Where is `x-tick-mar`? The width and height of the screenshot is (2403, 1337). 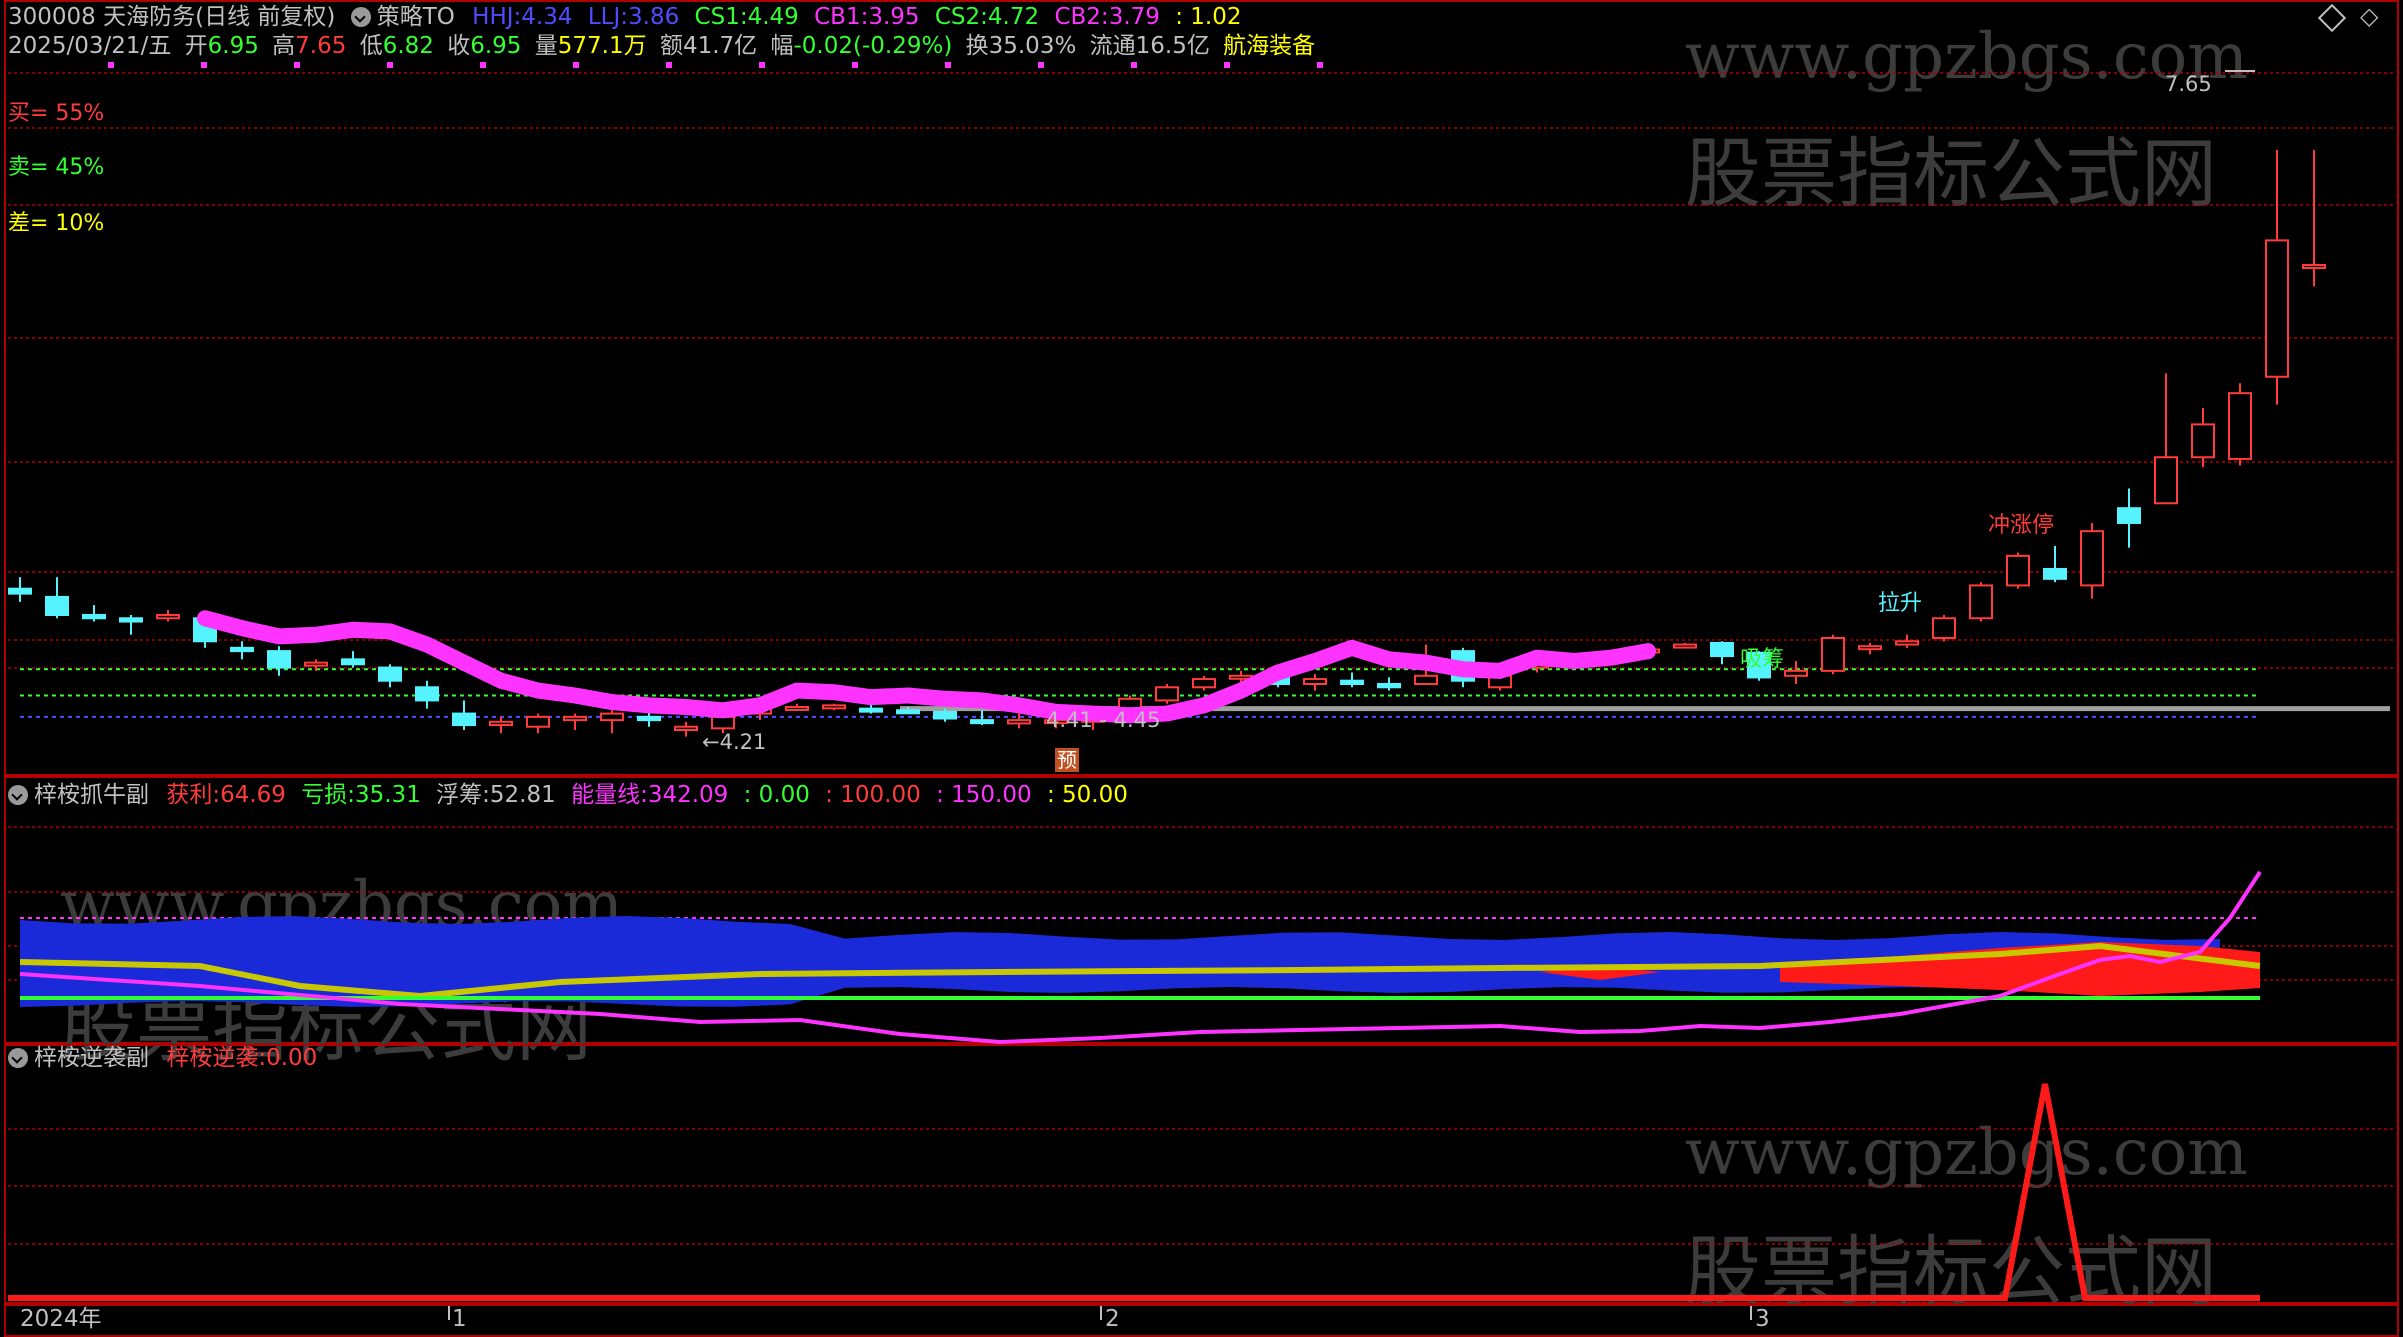
x-tick-mar is located at coordinates (1751, 1313).